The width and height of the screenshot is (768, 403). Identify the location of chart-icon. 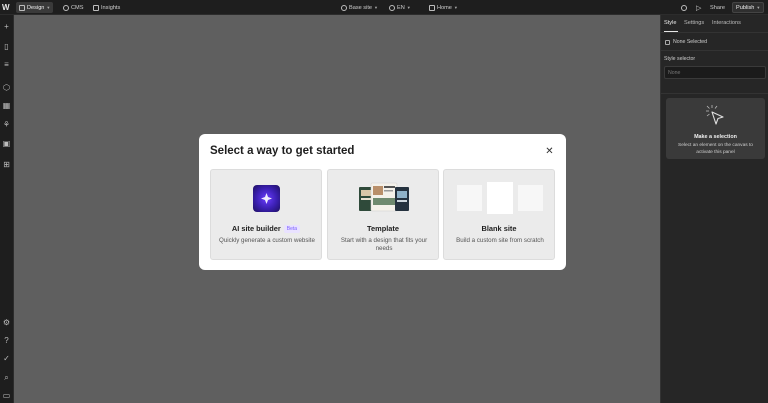
(96, 7).